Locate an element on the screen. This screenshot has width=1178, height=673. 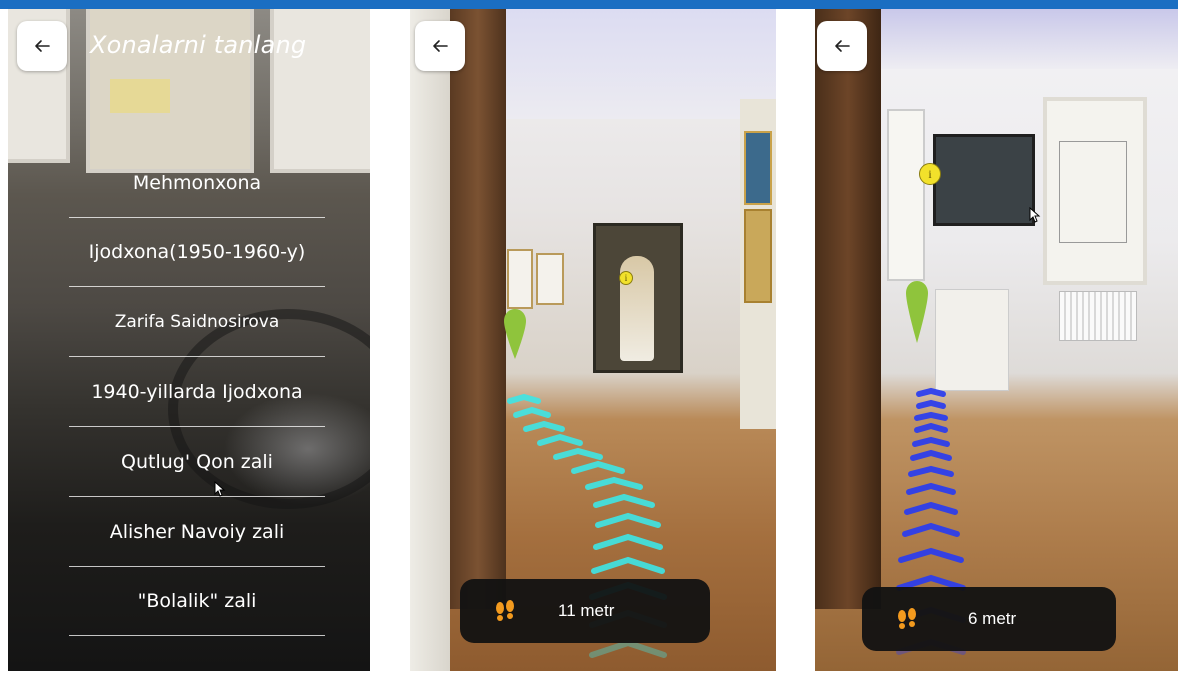
room-item-mehmonxona: Mehmonxona is located at coordinates (197, 183).